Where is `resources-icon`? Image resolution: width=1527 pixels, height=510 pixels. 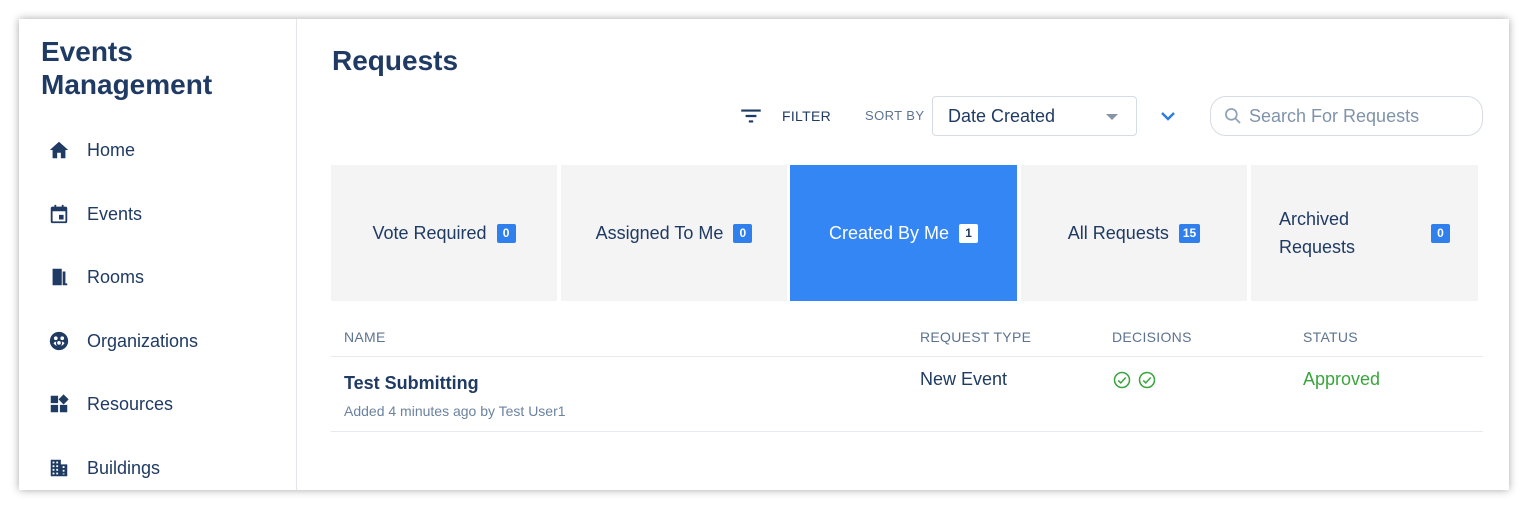 resources-icon is located at coordinates (59, 404).